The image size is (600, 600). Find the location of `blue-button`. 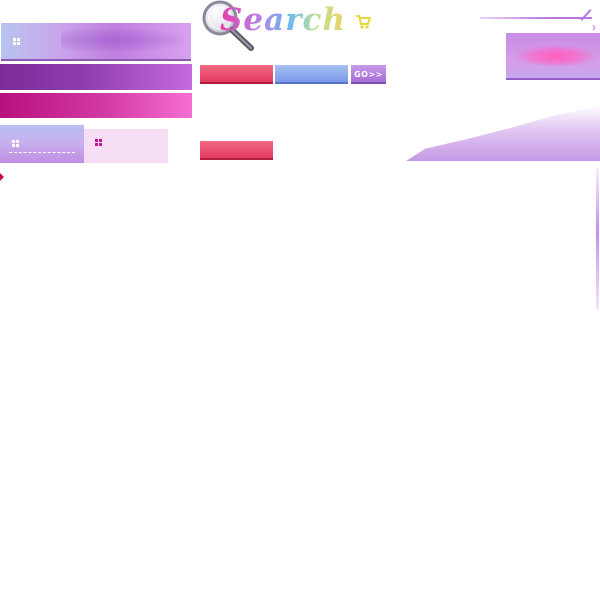

blue-button is located at coordinates (311, 74).